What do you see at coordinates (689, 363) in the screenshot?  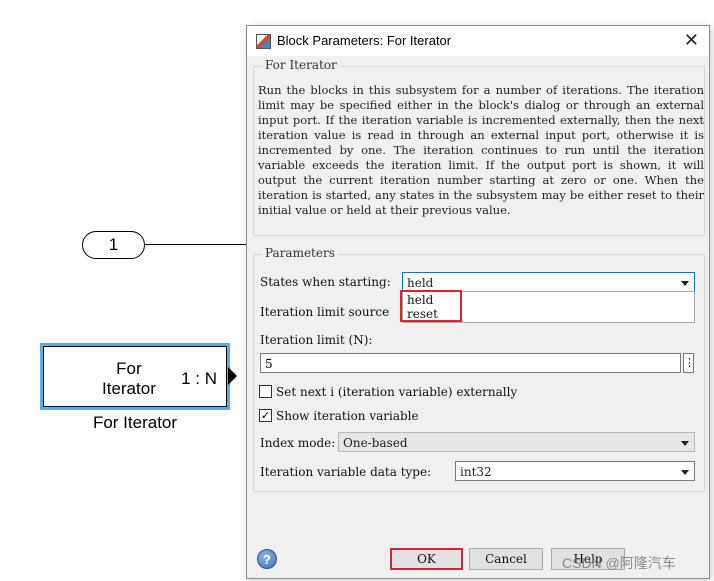 I see `more-options-icon: ⋮` at bounding box center [689, 363].